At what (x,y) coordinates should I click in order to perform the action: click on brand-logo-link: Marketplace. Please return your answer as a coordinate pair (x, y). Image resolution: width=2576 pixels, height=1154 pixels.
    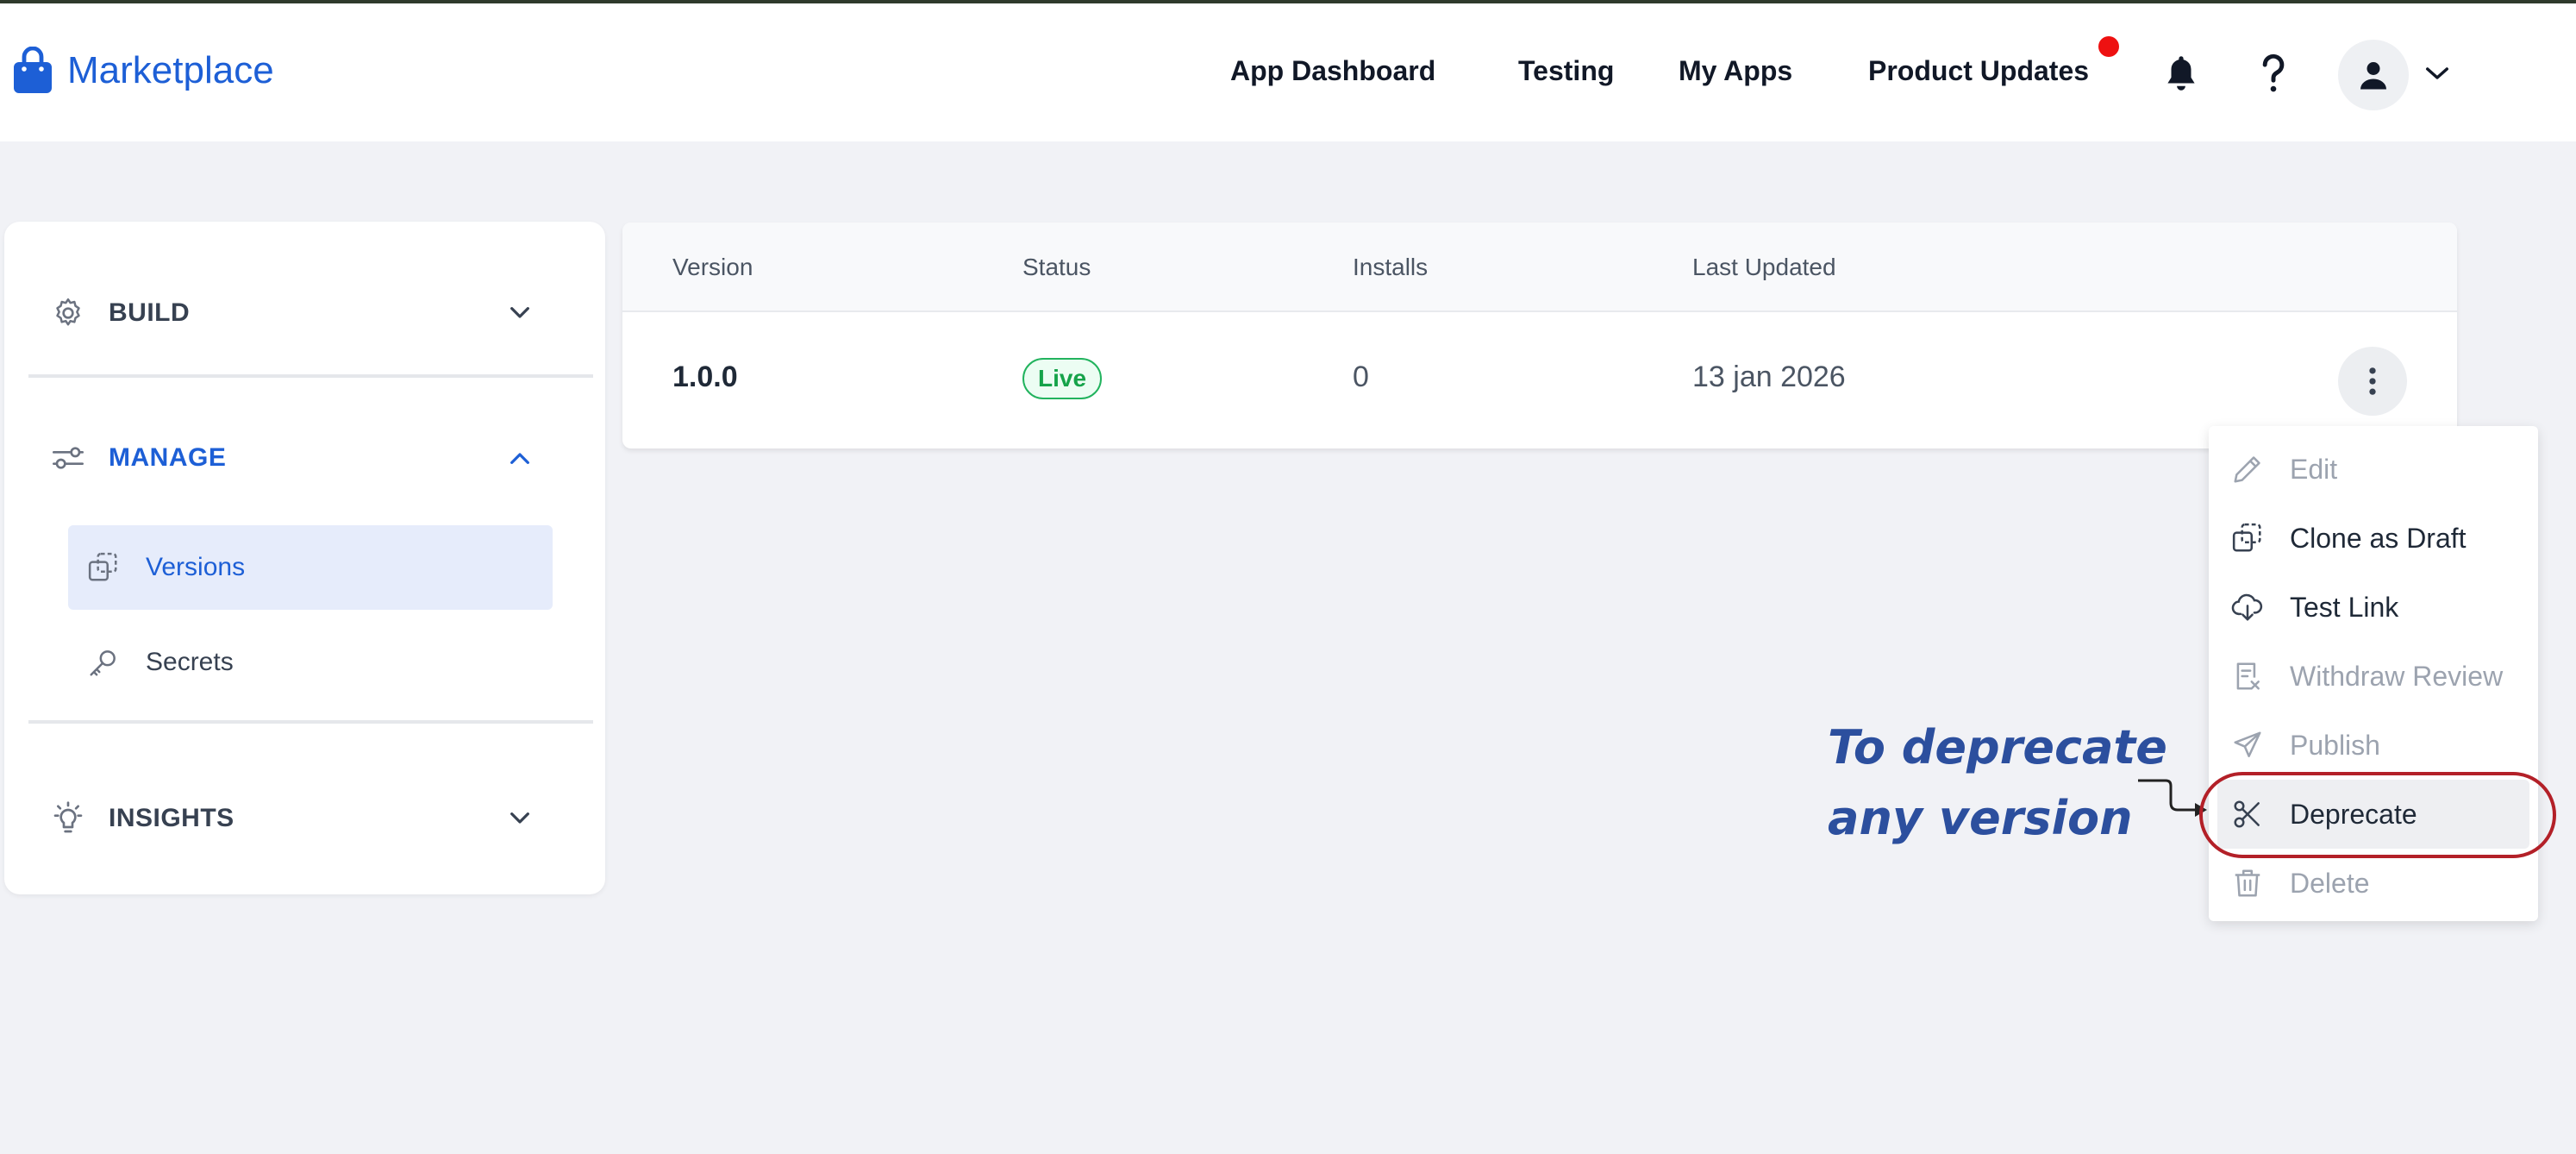
    Looking at the image, I should click on (143, 71).